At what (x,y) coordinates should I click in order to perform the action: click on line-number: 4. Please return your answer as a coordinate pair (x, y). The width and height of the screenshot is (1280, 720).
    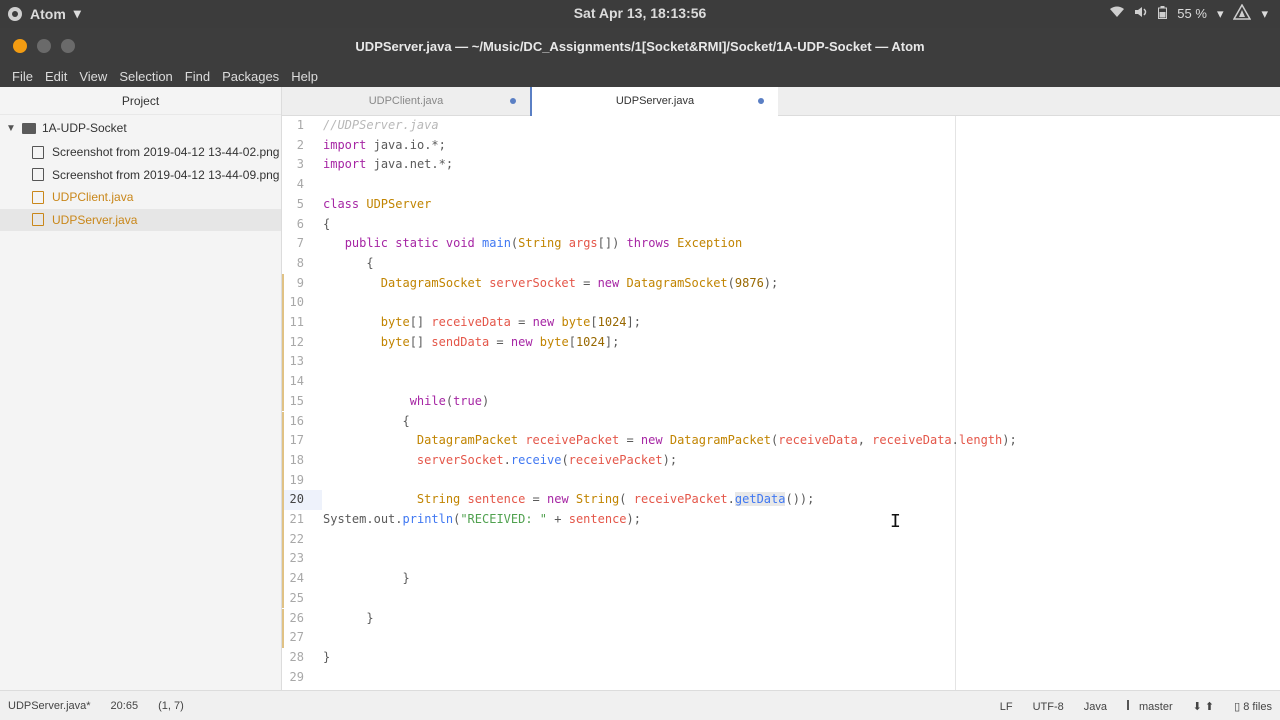
    Looking at the image, I should click on (293, 185).